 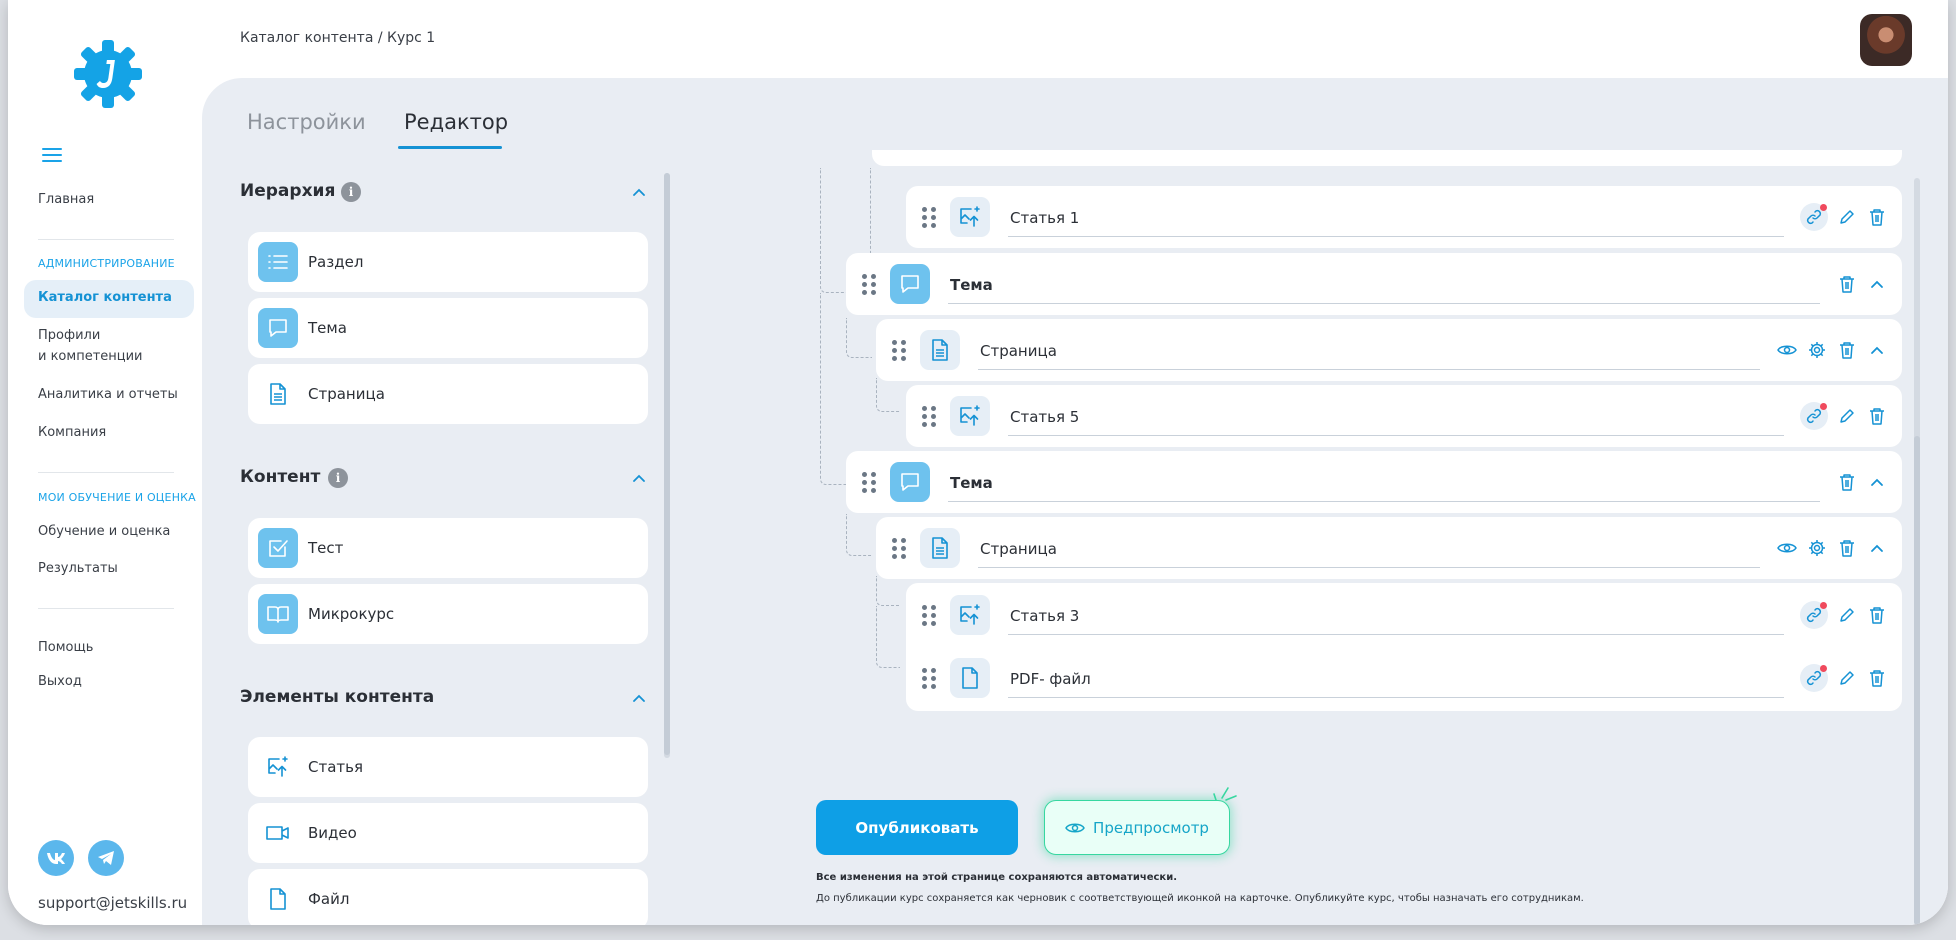 What do you see at coordinates (351, 614) in the screenshot?
I see `palette-item-label: Микрокурс` at bounding box center [351, 614].